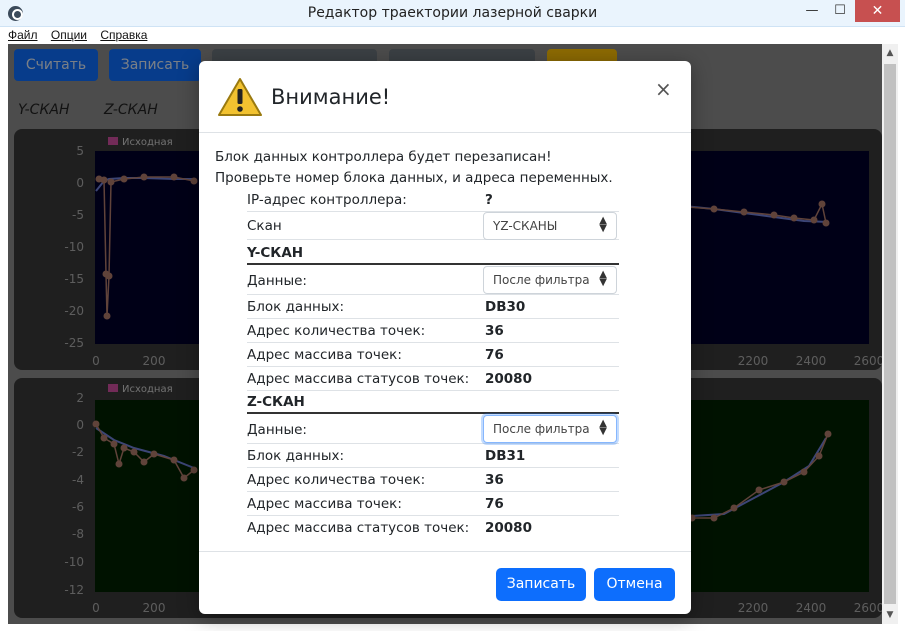  I want to click on y-count-value: 36, so click(494, 331).